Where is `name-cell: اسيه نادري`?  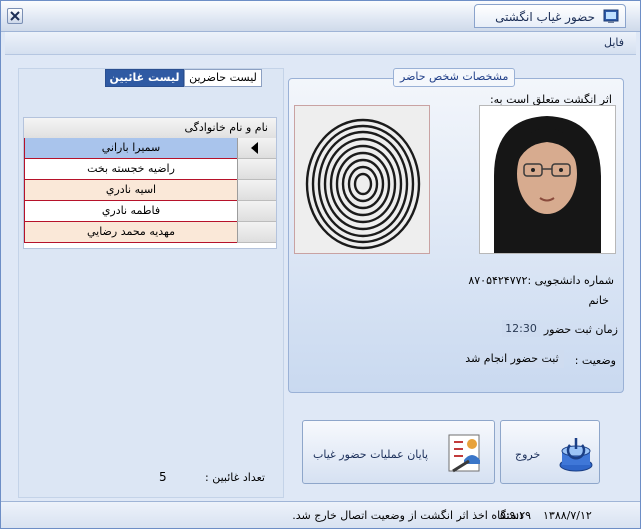
name-cell: اسيه نادري is located at coordinates (130, 190).